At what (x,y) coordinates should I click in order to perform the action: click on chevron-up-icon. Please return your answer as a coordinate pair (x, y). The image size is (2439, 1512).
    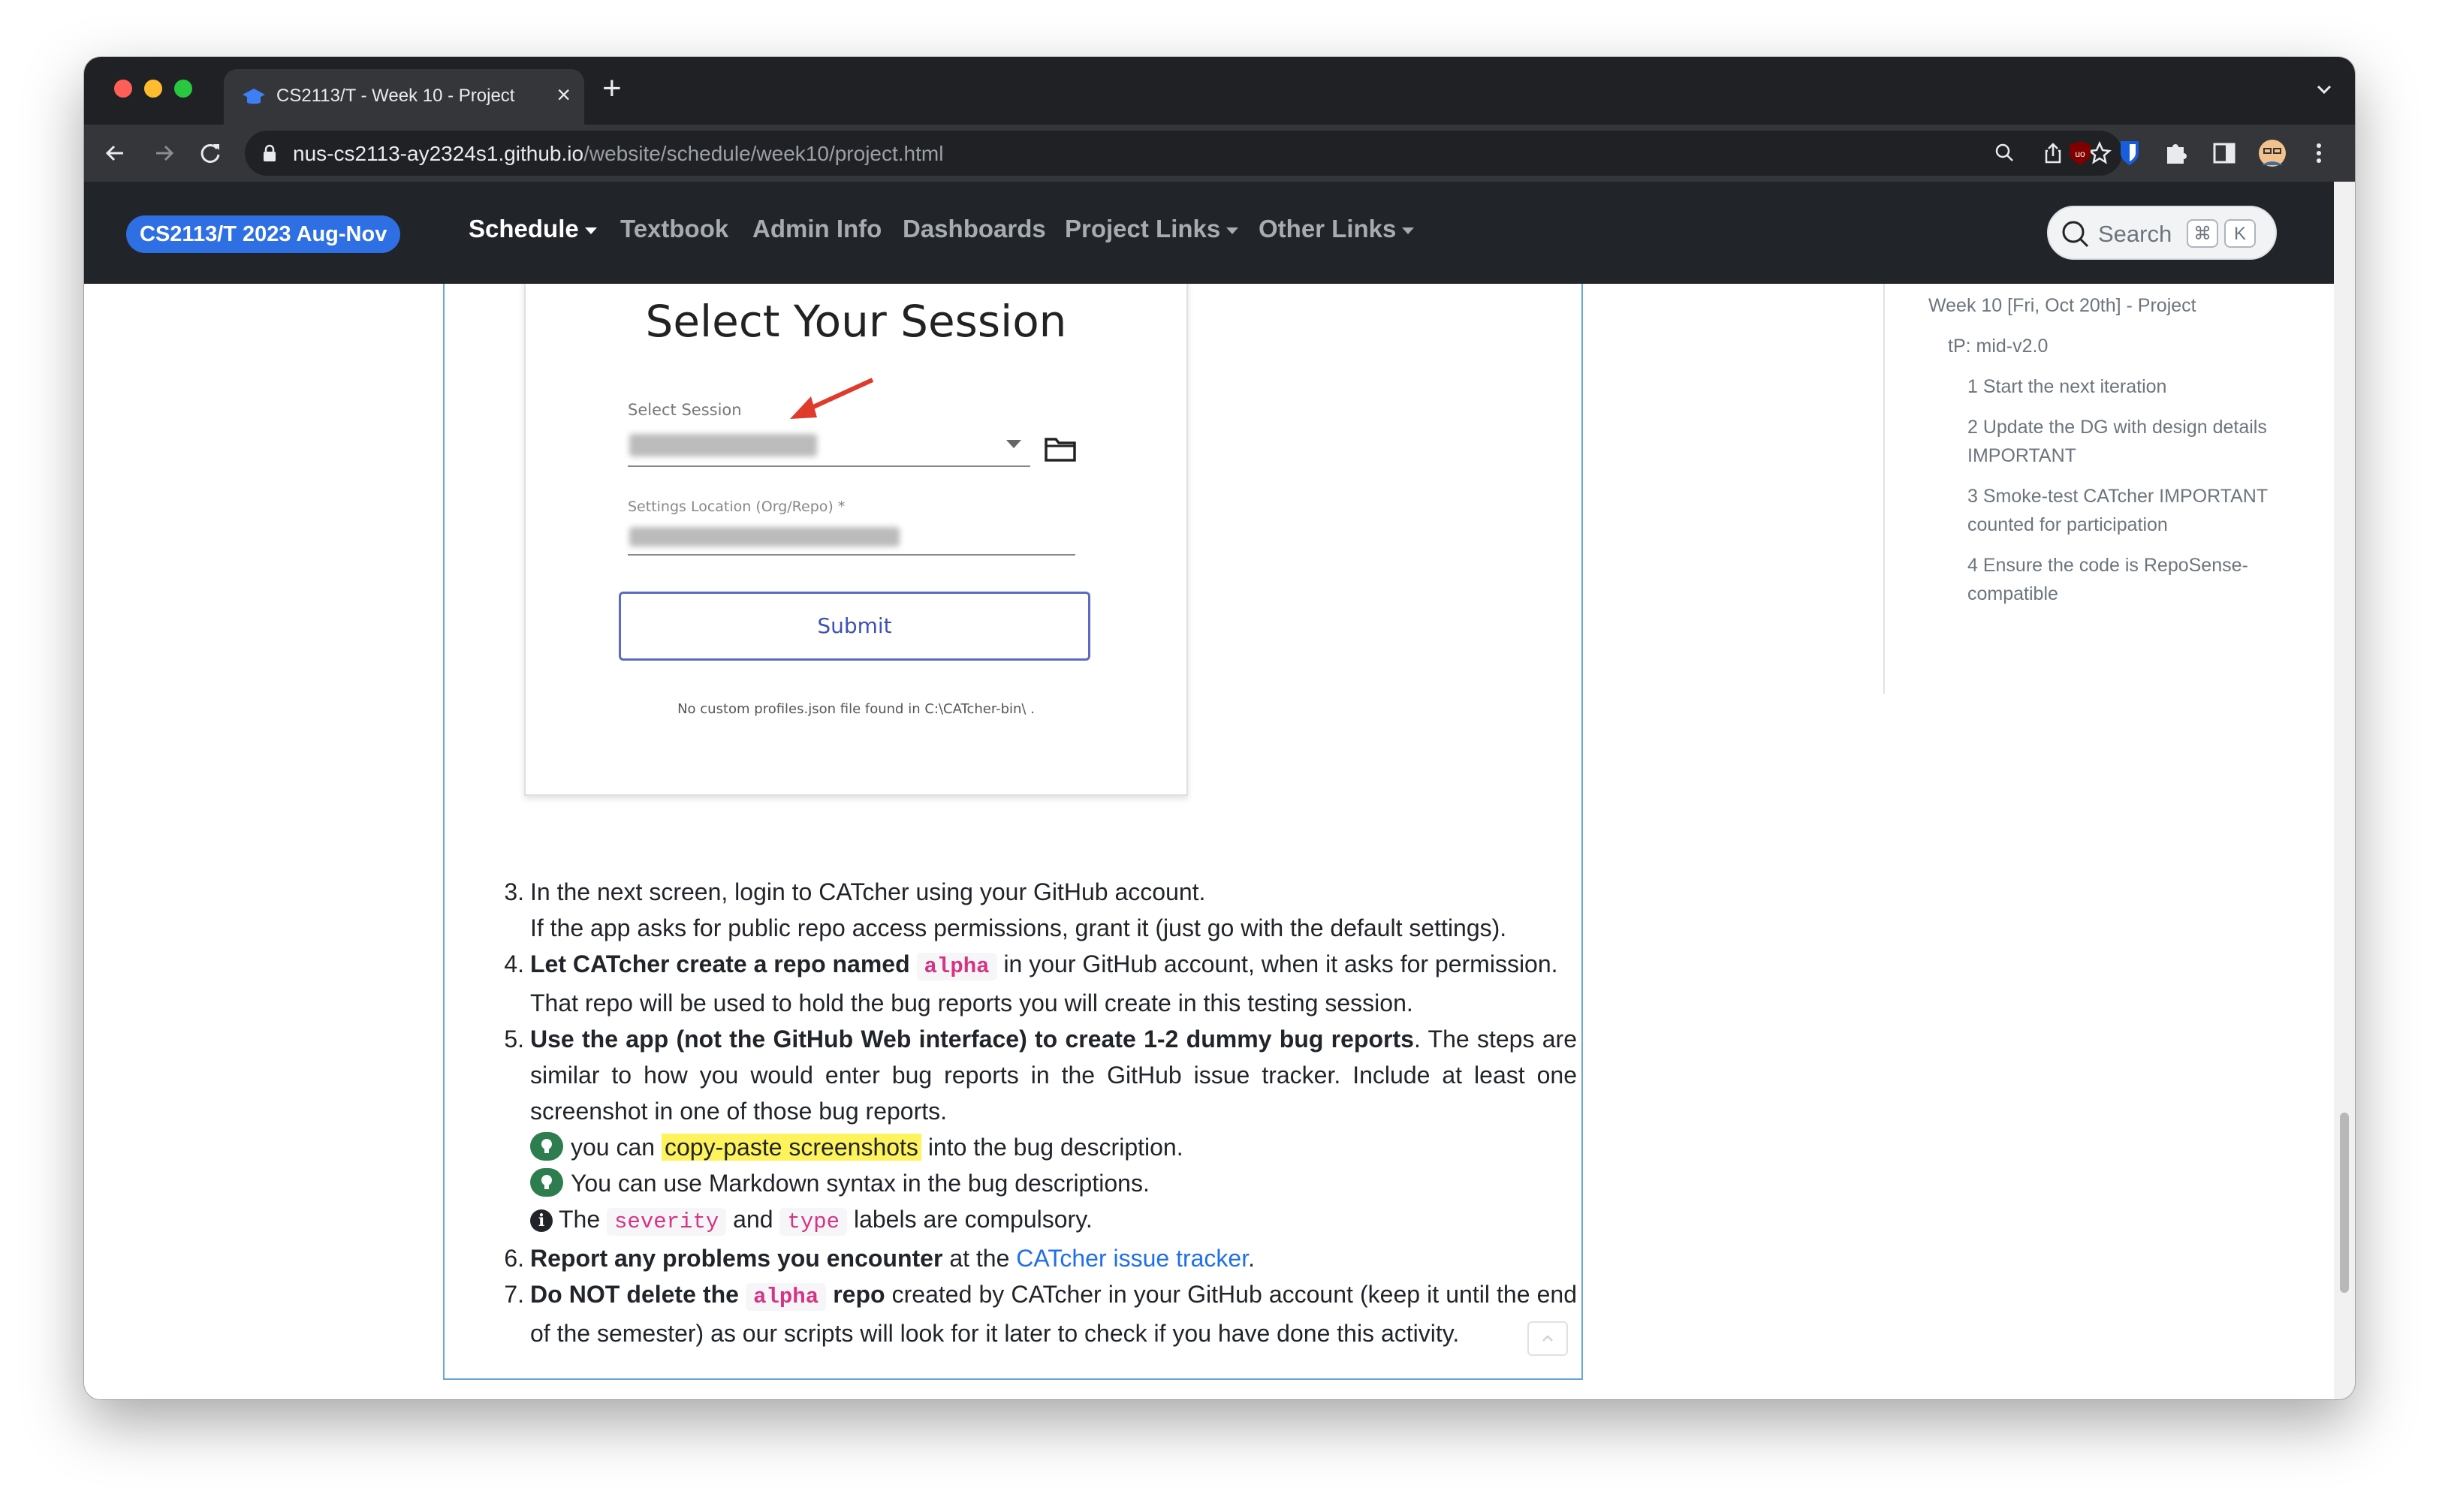
    Looking at the image, I should click on (1547, 1339).